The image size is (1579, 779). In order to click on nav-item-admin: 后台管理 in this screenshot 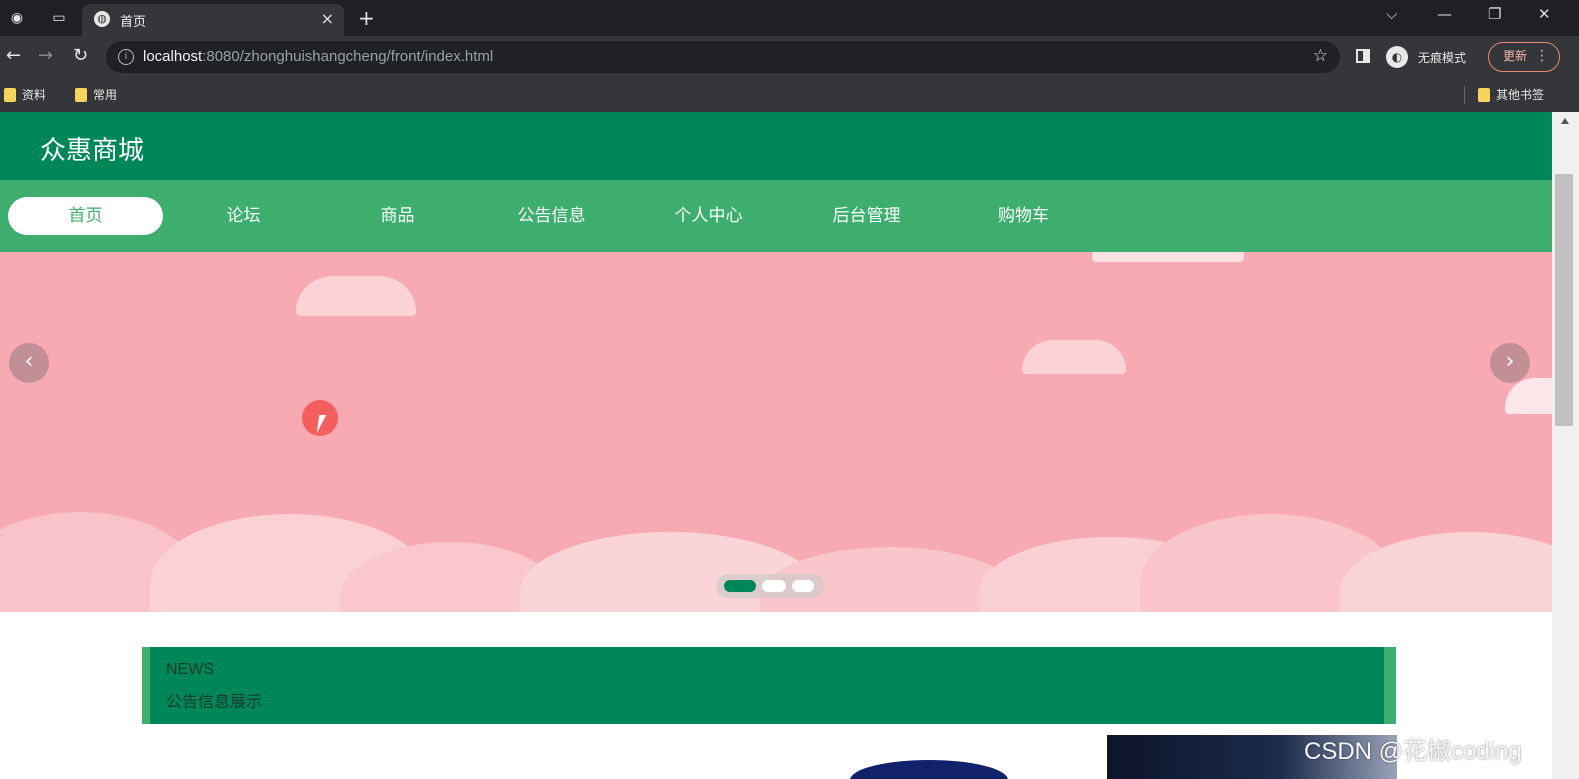, I will do `click(866, 216)`.